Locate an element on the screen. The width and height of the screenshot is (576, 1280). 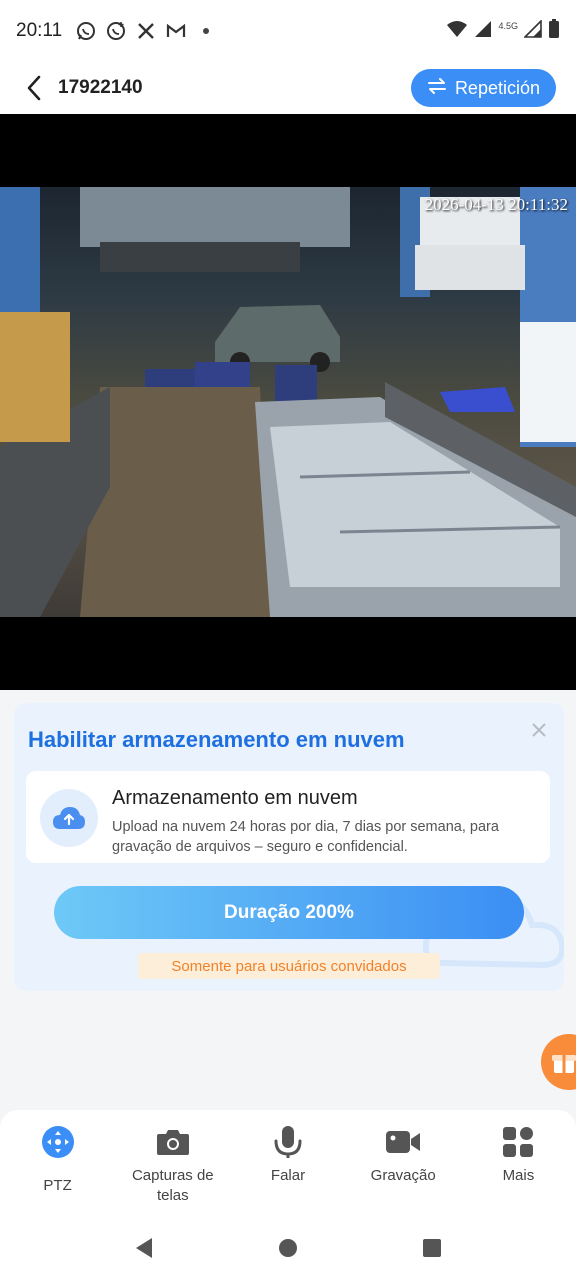
tool-label-record: Gravação is located at coordinates (403, 1175).